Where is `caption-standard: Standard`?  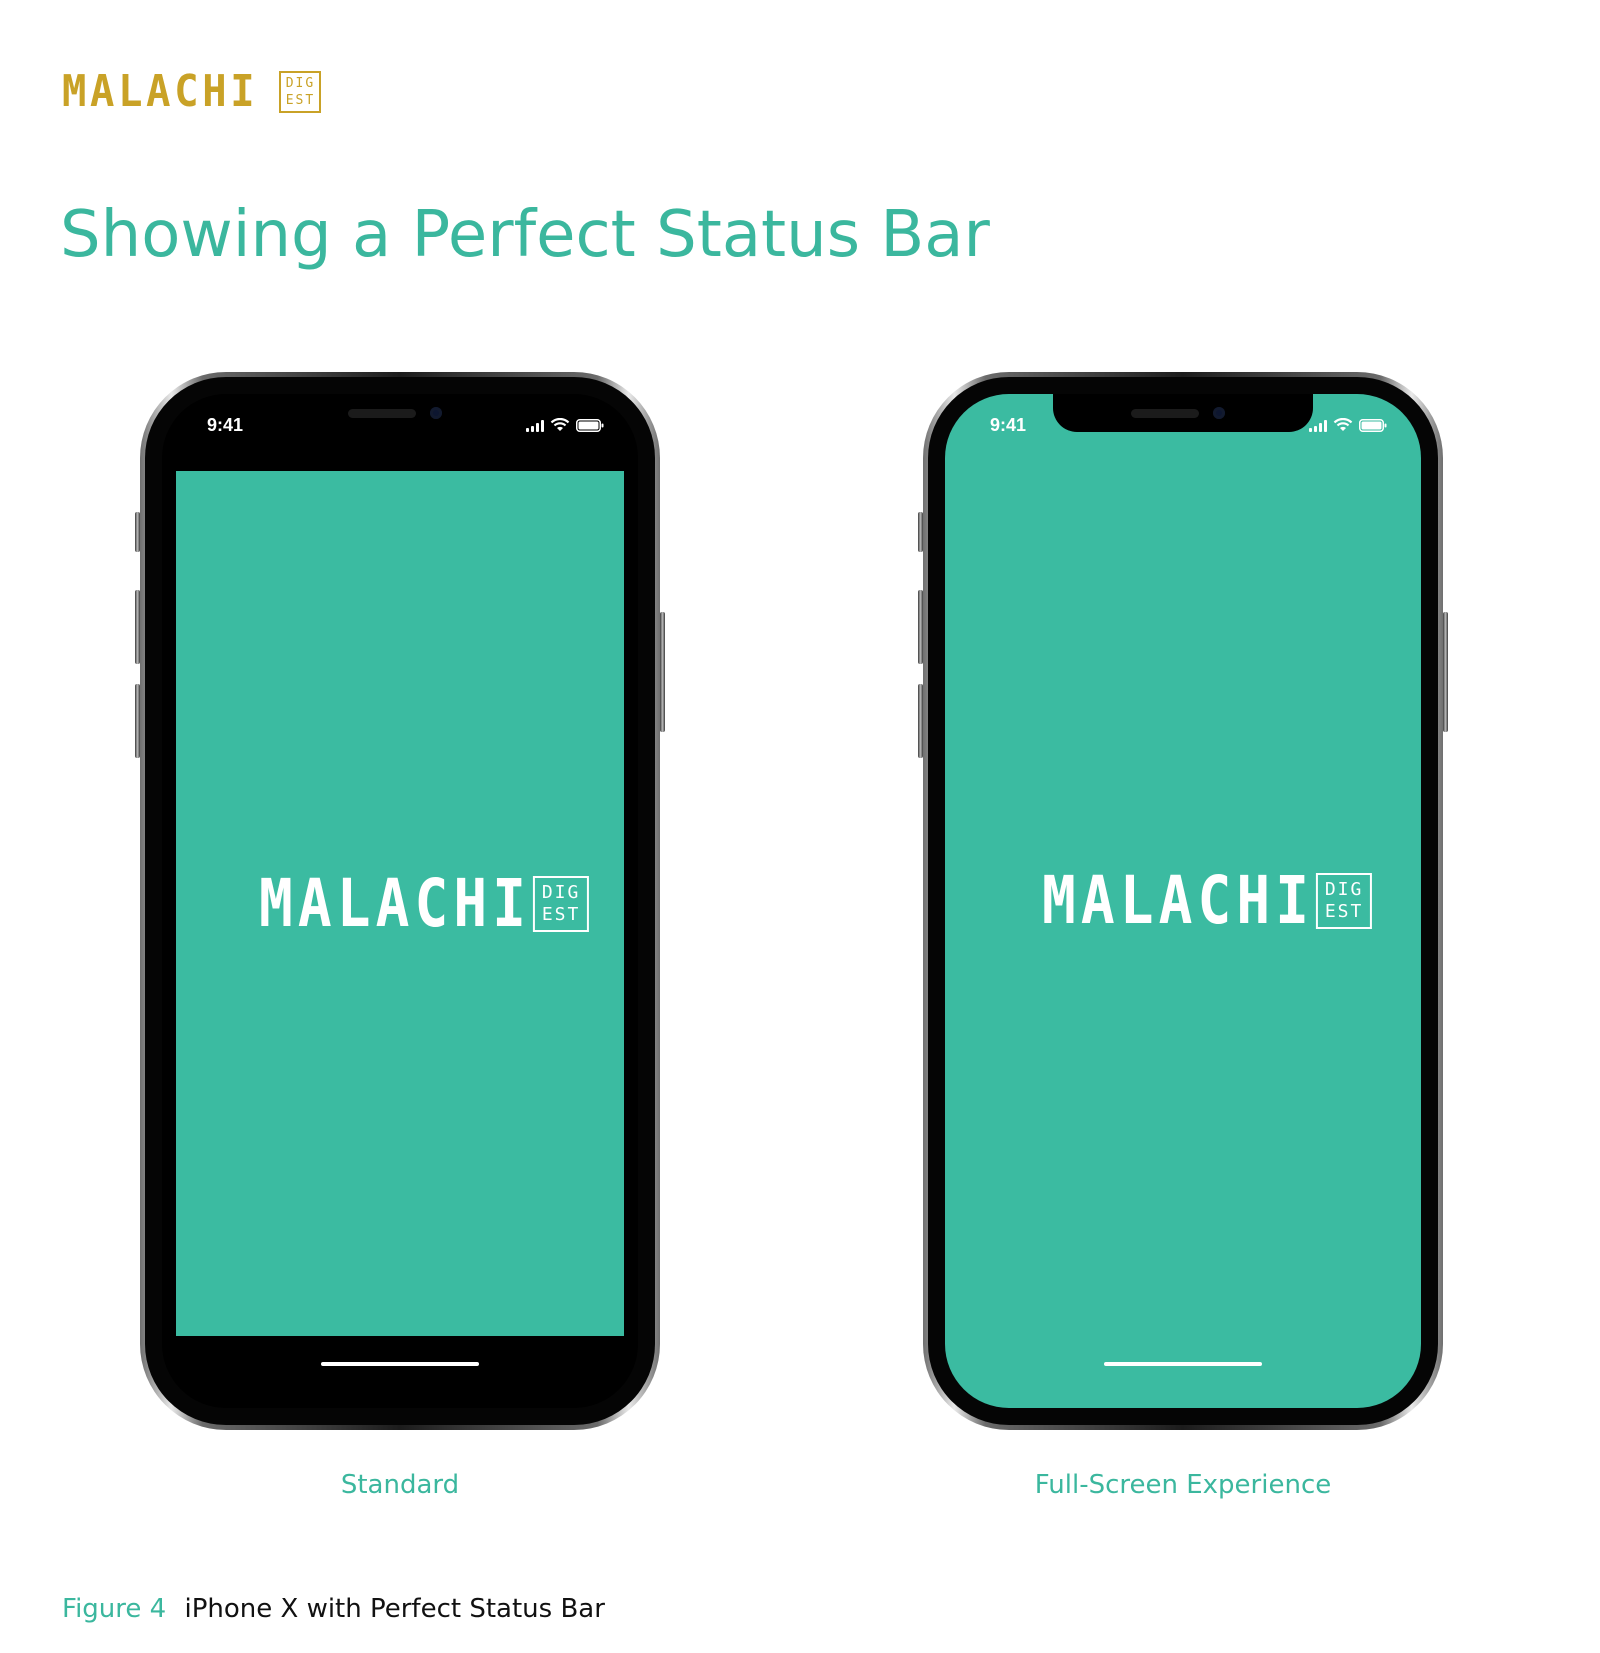 caption-standard: Standard is located at coordinates (400, 1485).